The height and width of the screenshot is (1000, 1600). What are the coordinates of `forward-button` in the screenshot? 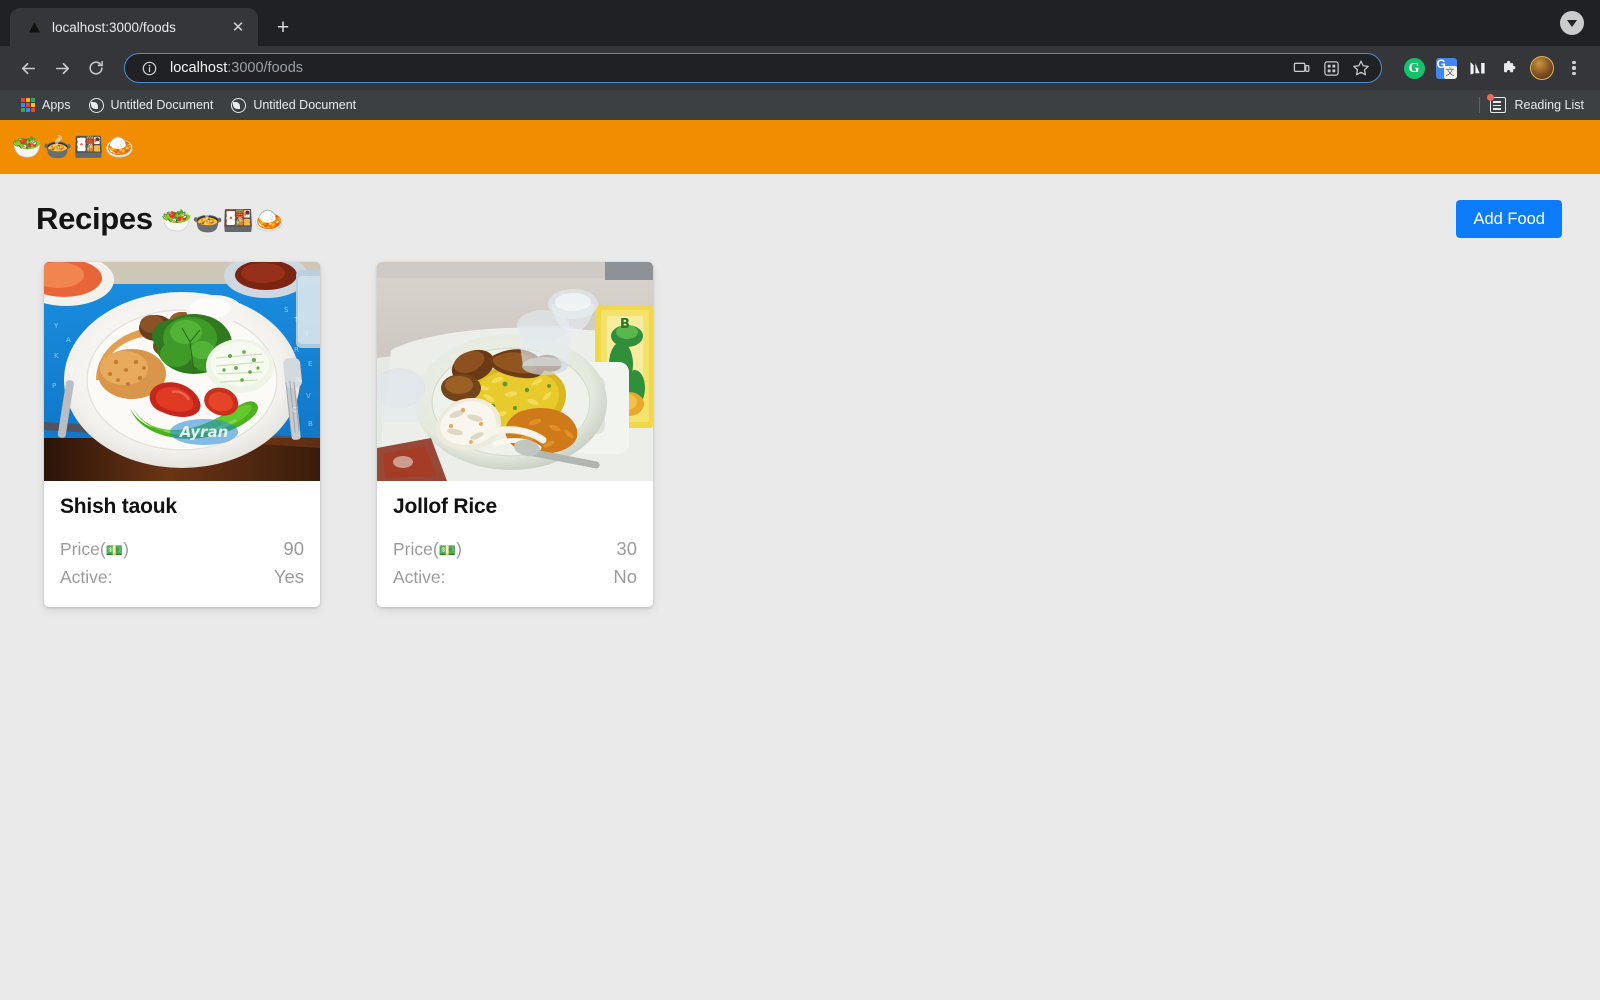 It's located at (62, 68).